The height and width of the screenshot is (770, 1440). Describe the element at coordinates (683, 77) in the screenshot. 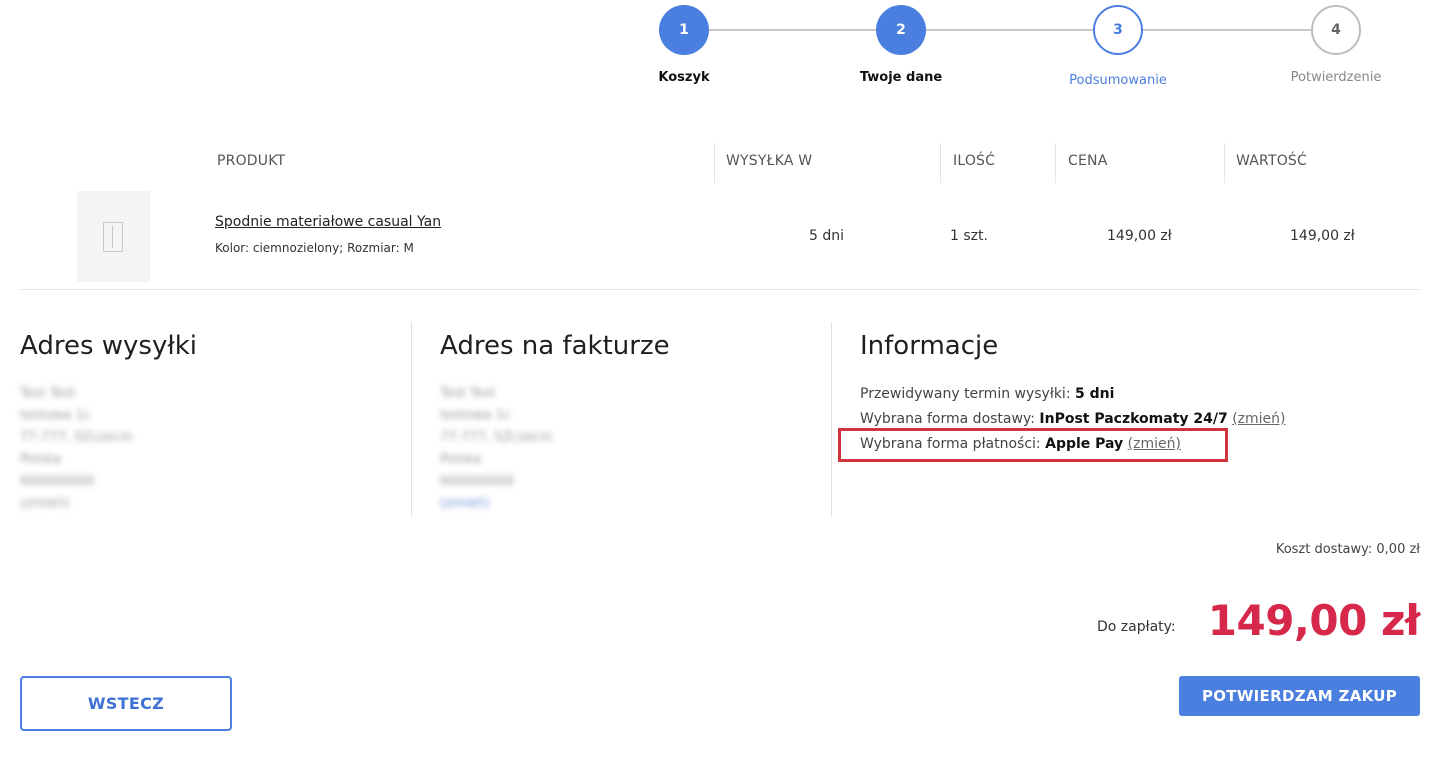

I see `step-1-label: Koszyk` at that location.